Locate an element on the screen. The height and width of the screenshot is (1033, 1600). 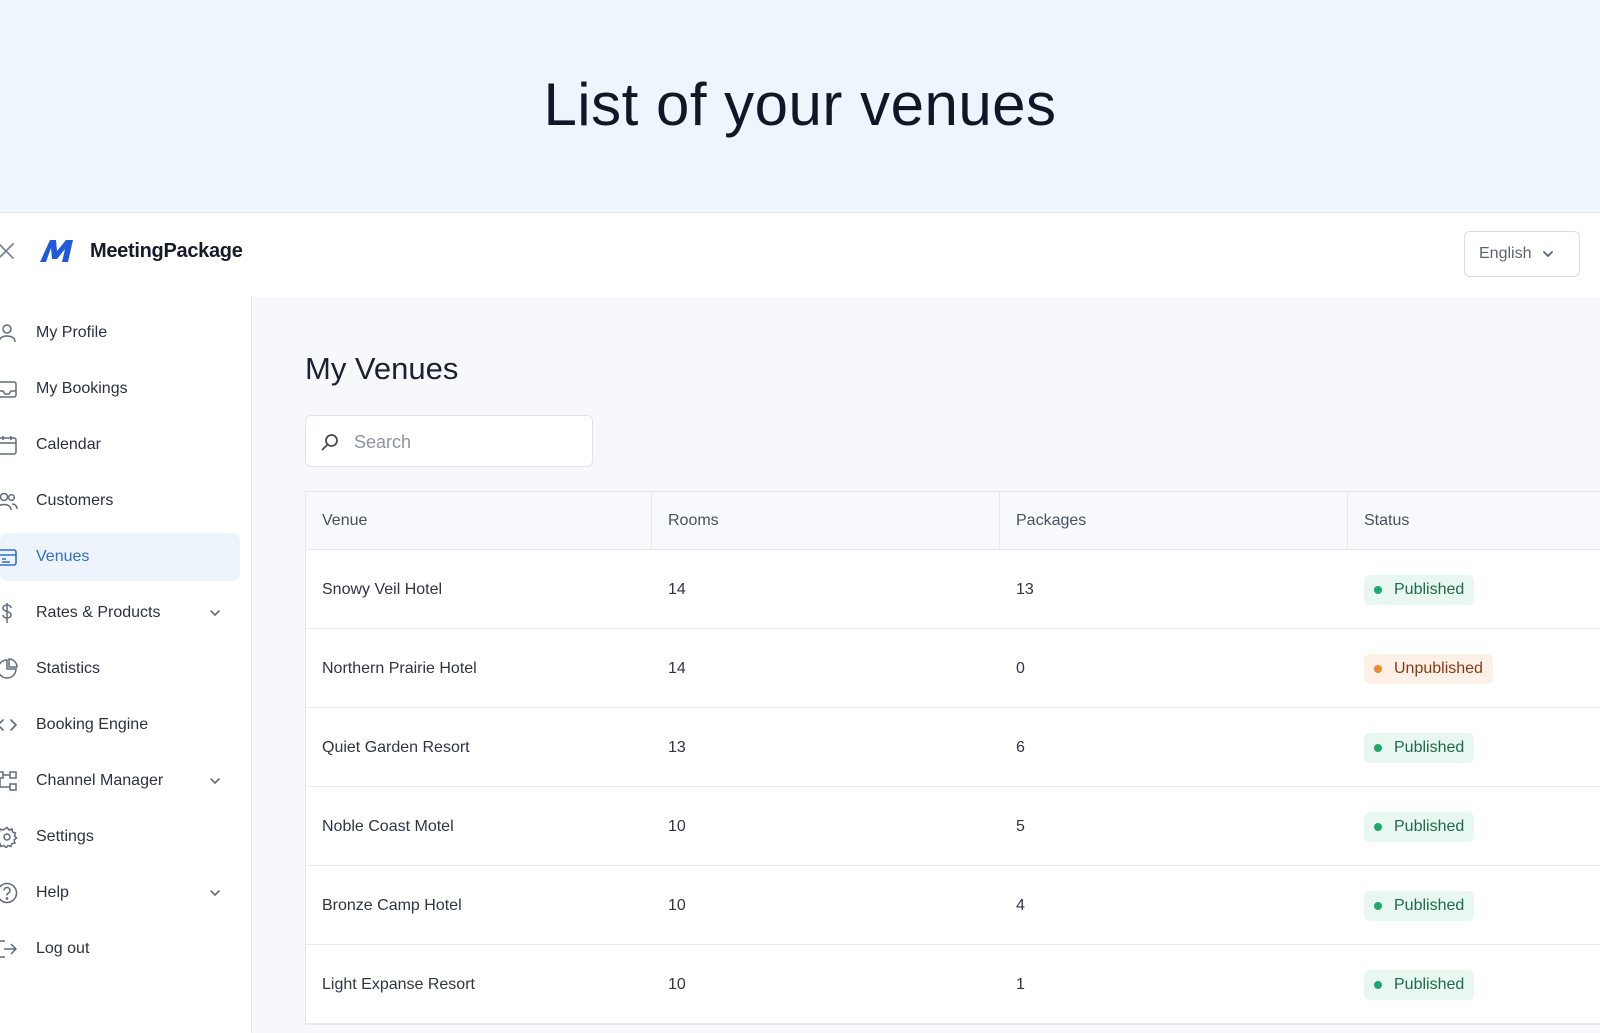
search-box is located at coordinates (449, 441).